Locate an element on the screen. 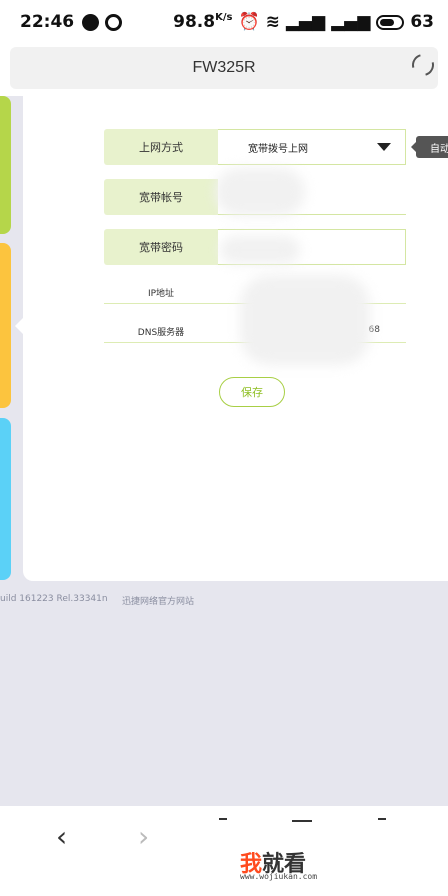 Image resolution: width=448 pixels, height=896 pixels. panel-pointer is located at coordinates (19, 326).